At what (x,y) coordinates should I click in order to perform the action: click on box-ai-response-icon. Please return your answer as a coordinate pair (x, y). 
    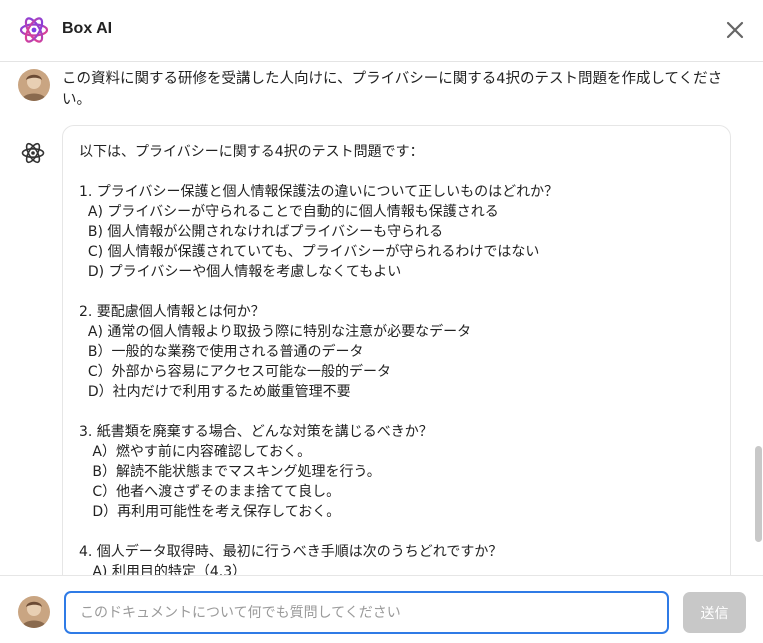
    Looking at the image, I should click on (33, 153).